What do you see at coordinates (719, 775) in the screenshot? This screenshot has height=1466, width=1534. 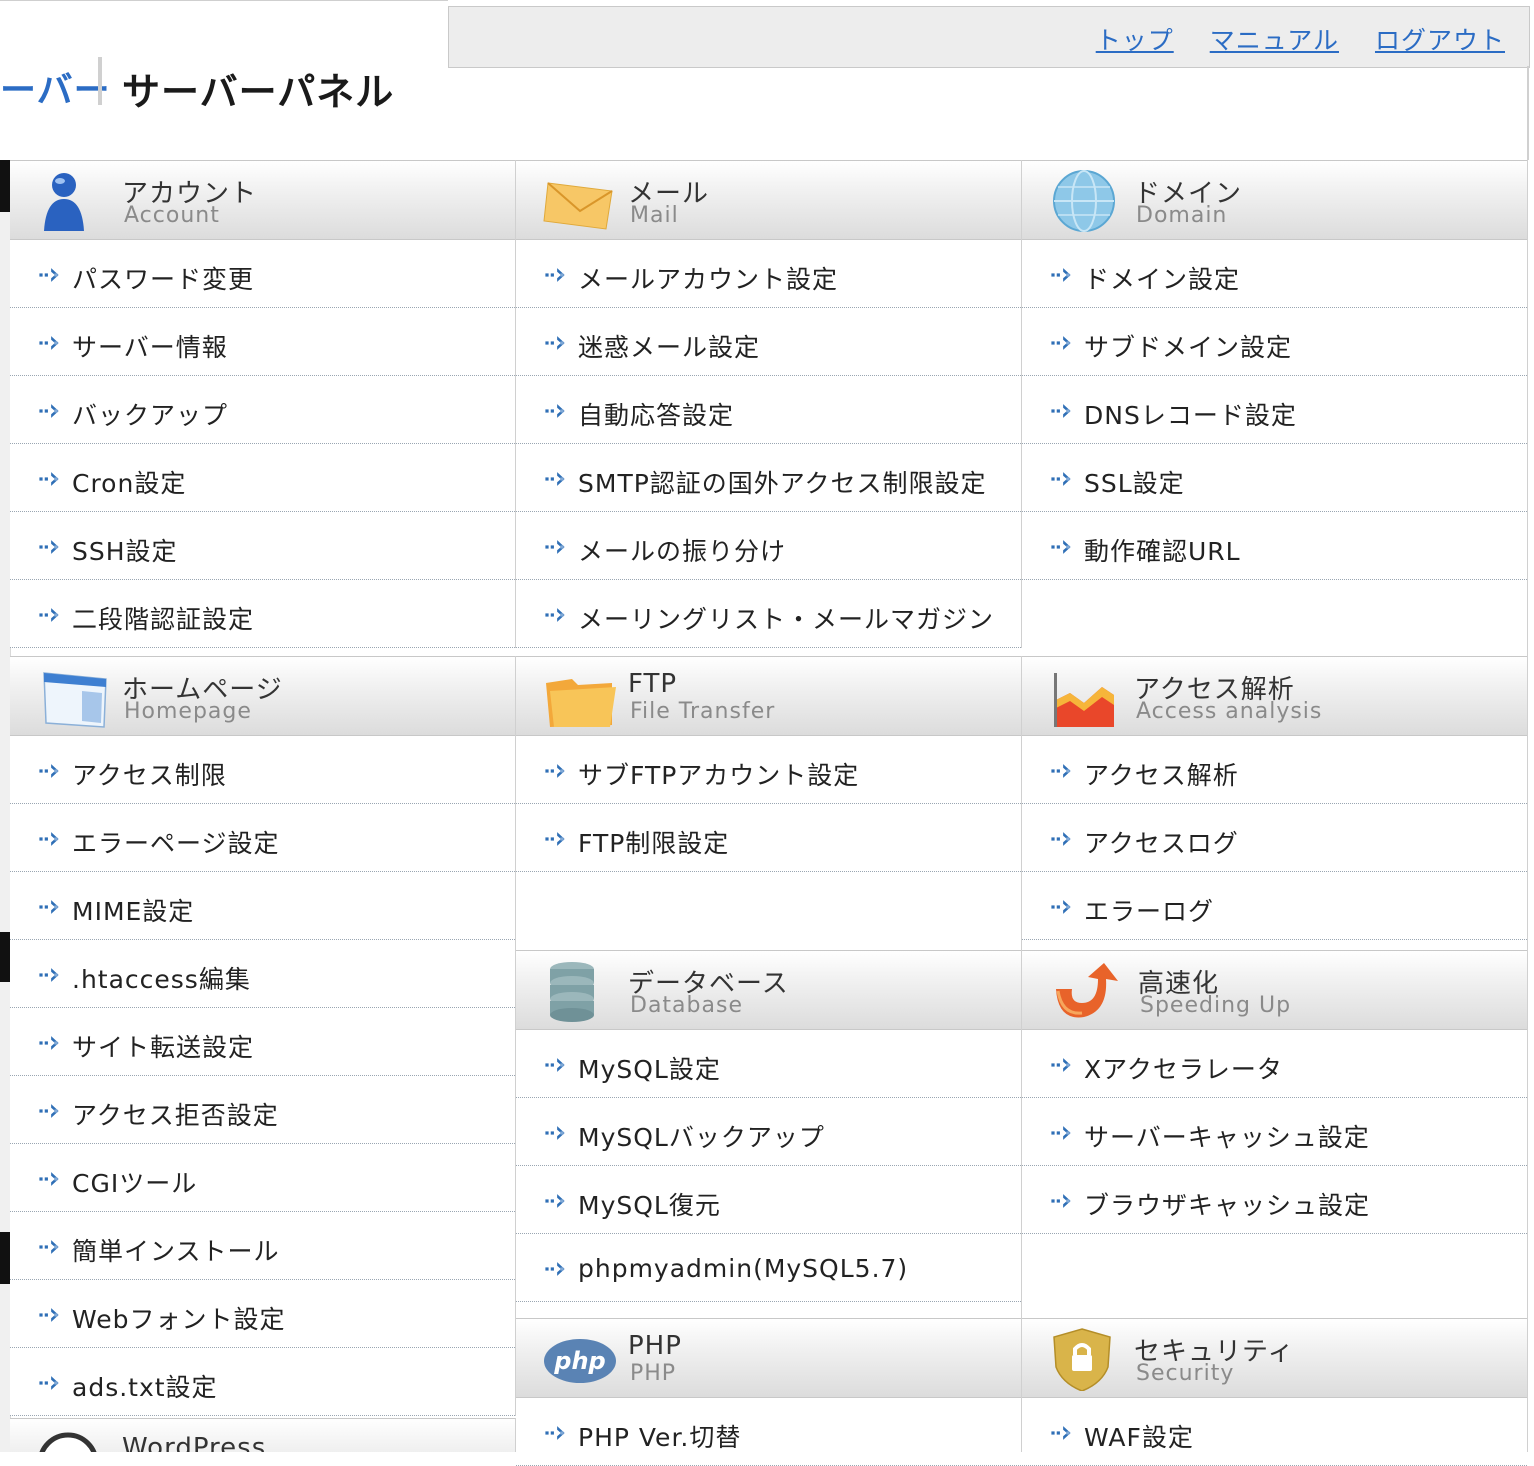 I see `menu-item-label: サブFTPアカウント設定` at bounding box center [719, 775].